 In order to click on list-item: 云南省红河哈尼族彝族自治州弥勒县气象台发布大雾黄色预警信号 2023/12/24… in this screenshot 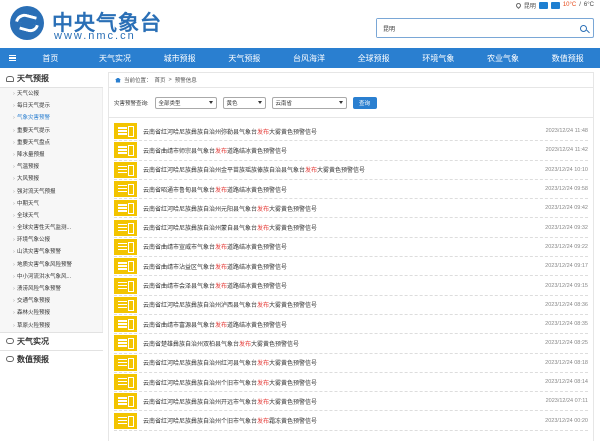, I will do `click(351, 132)`.